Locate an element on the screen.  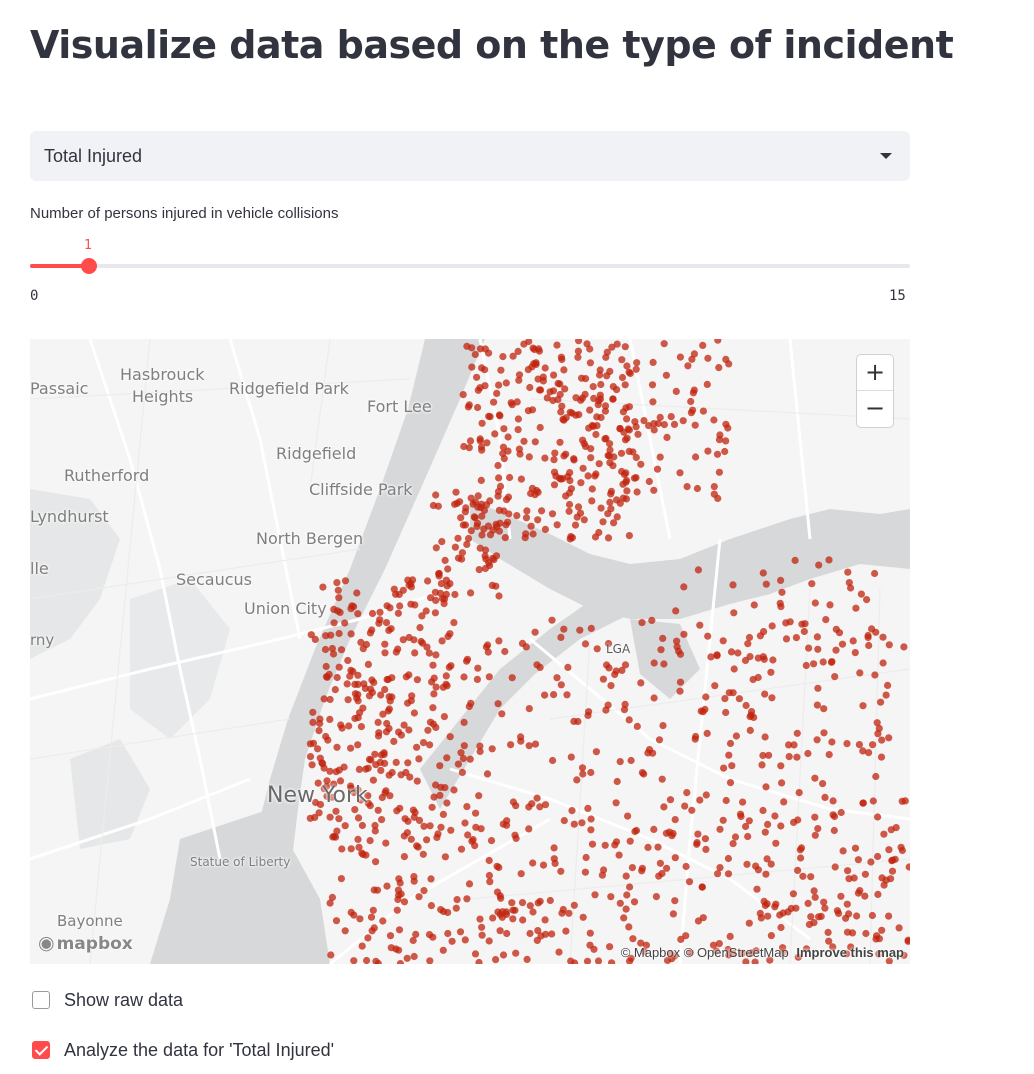
checkbox-checked is located at coordinates (41, 1050).